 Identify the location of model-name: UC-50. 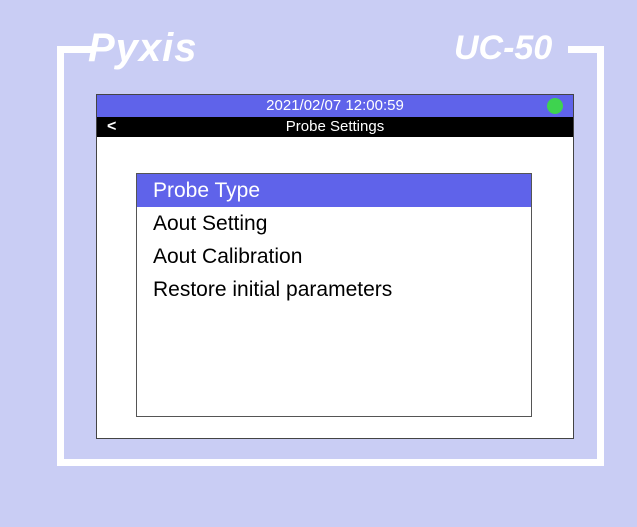
(503, 48).